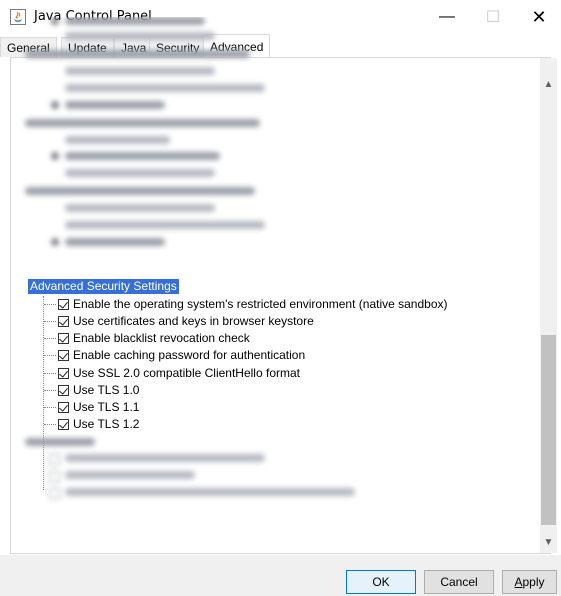 The width and height of the screenshot is (561, 596). What do you see at coordinates (106, 407) in the screenshot?
I see `setting-label: Use TLS 1.1` at bounding box center [106, 407].